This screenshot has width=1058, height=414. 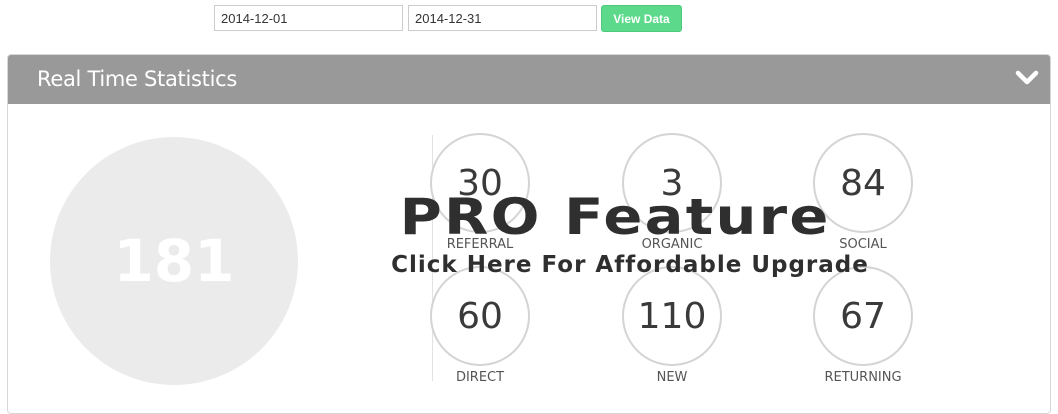 What do you see at coordinates (480, 377) in the screenshot?
I see `stat-label: DIRECT` at bounding box center [480, 377].